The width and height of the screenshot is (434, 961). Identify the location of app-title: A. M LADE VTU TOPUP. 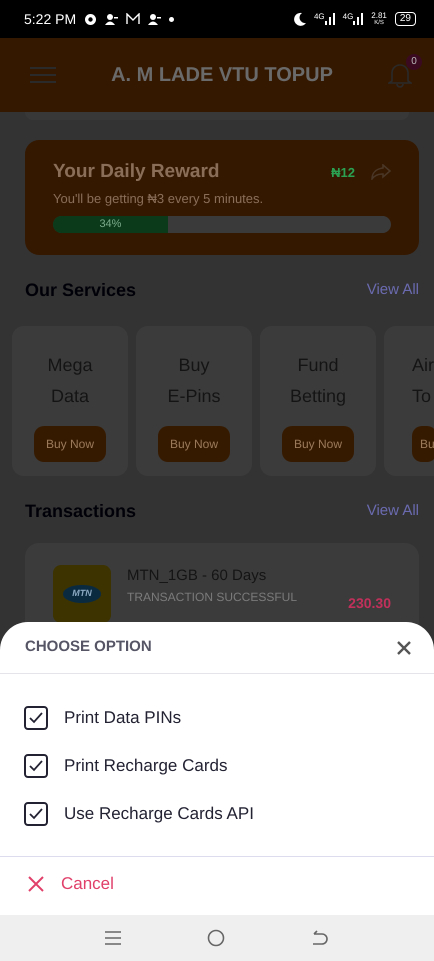
(222, 75).